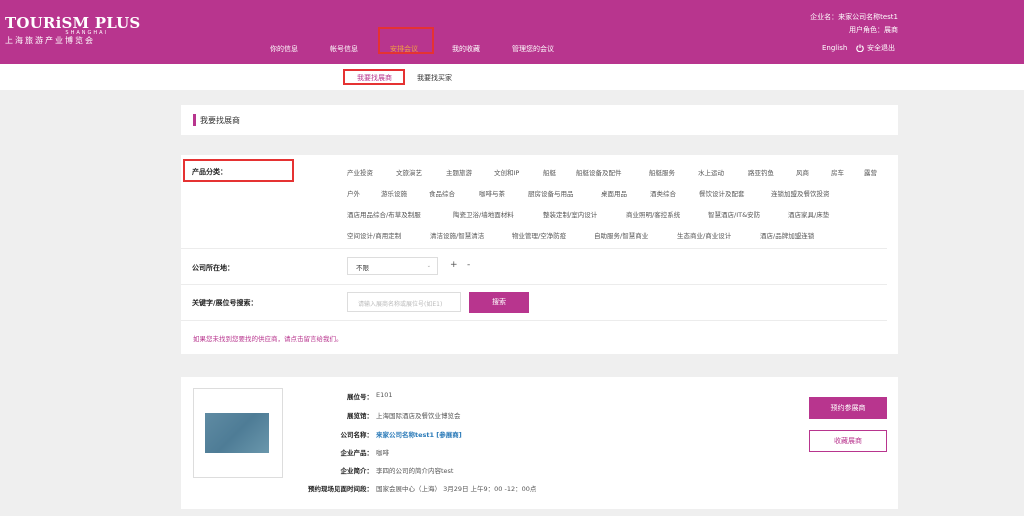 This screenshot has height=516, width=1024. Describe the element at coordinates (734, 214) in the screenshot. I see `category-option: 智慧酒店/IT&安防` at that location.